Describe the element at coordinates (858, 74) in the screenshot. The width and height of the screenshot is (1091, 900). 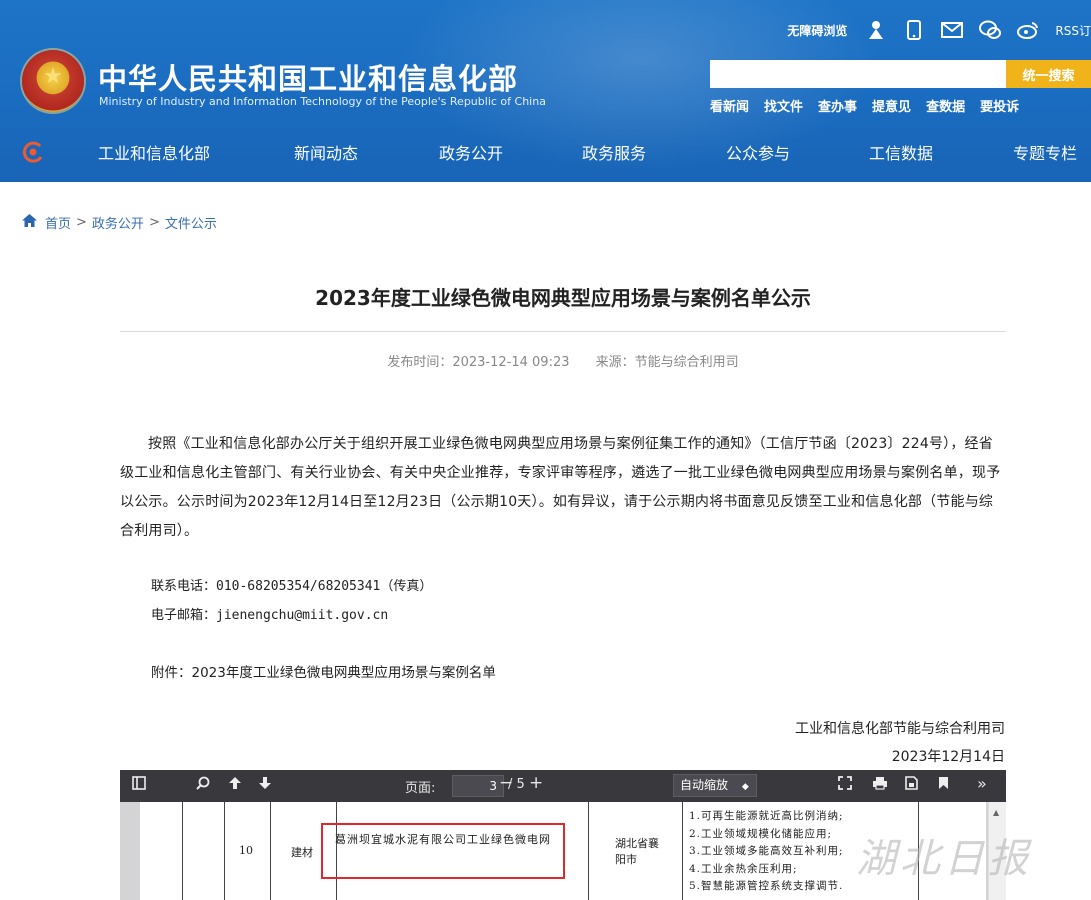
I see `search-input` at that location.